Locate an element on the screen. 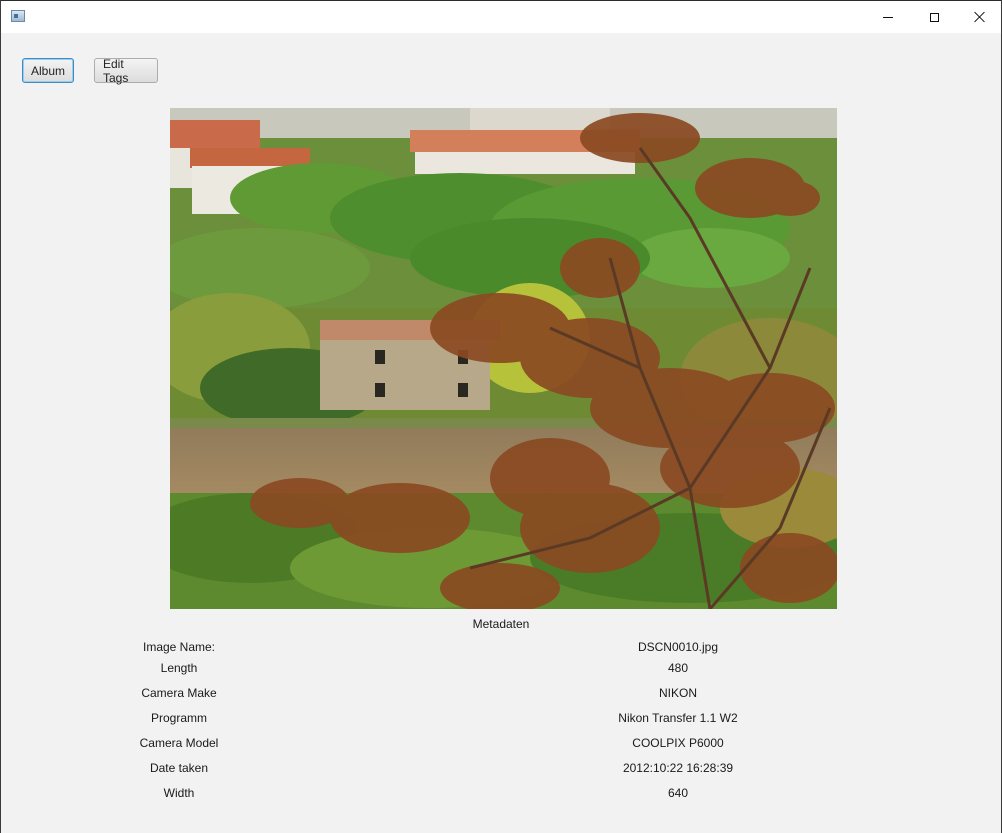 The height and width of the screenshot is (833, 1002). metadata-value: COOLPIX P6000 is located at coordinates (678, 743).